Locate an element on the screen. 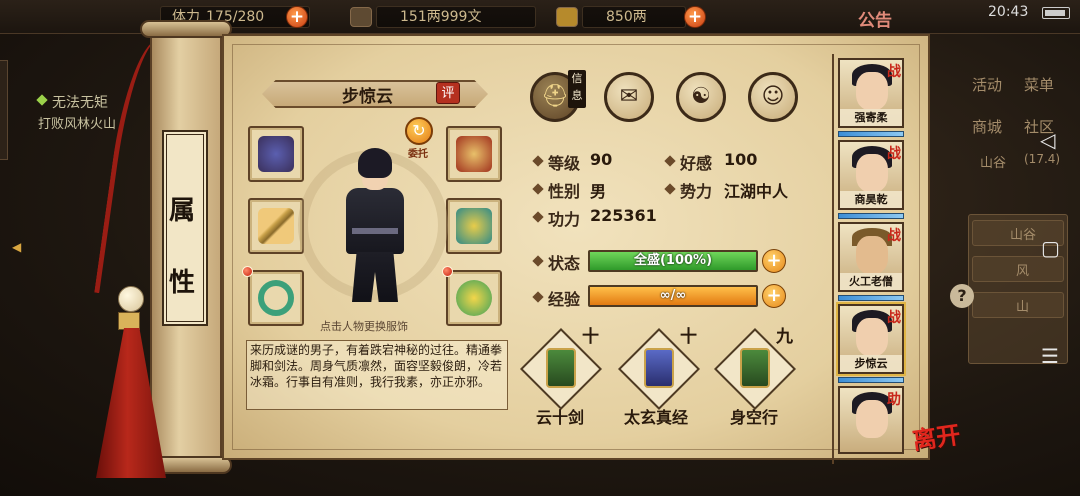 This screenshot has width=1080, height=496. entrust-icon: ↻ is located at coordinates (419, 131).